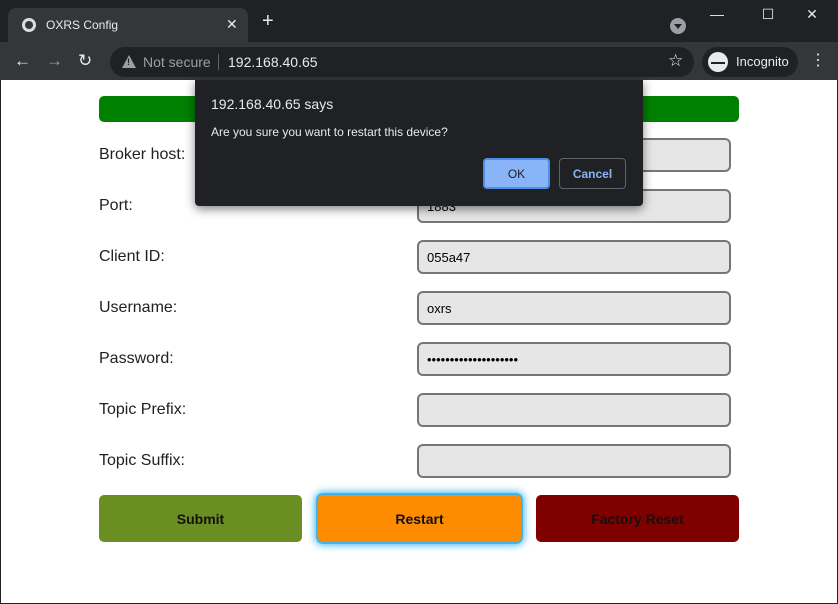 The height and width of the screenshot is (604, 838). What do you see at coordinates (82, 25) in the screenshot?
I see `tab-title: OXRS Config` at bounding box center [82, 25].